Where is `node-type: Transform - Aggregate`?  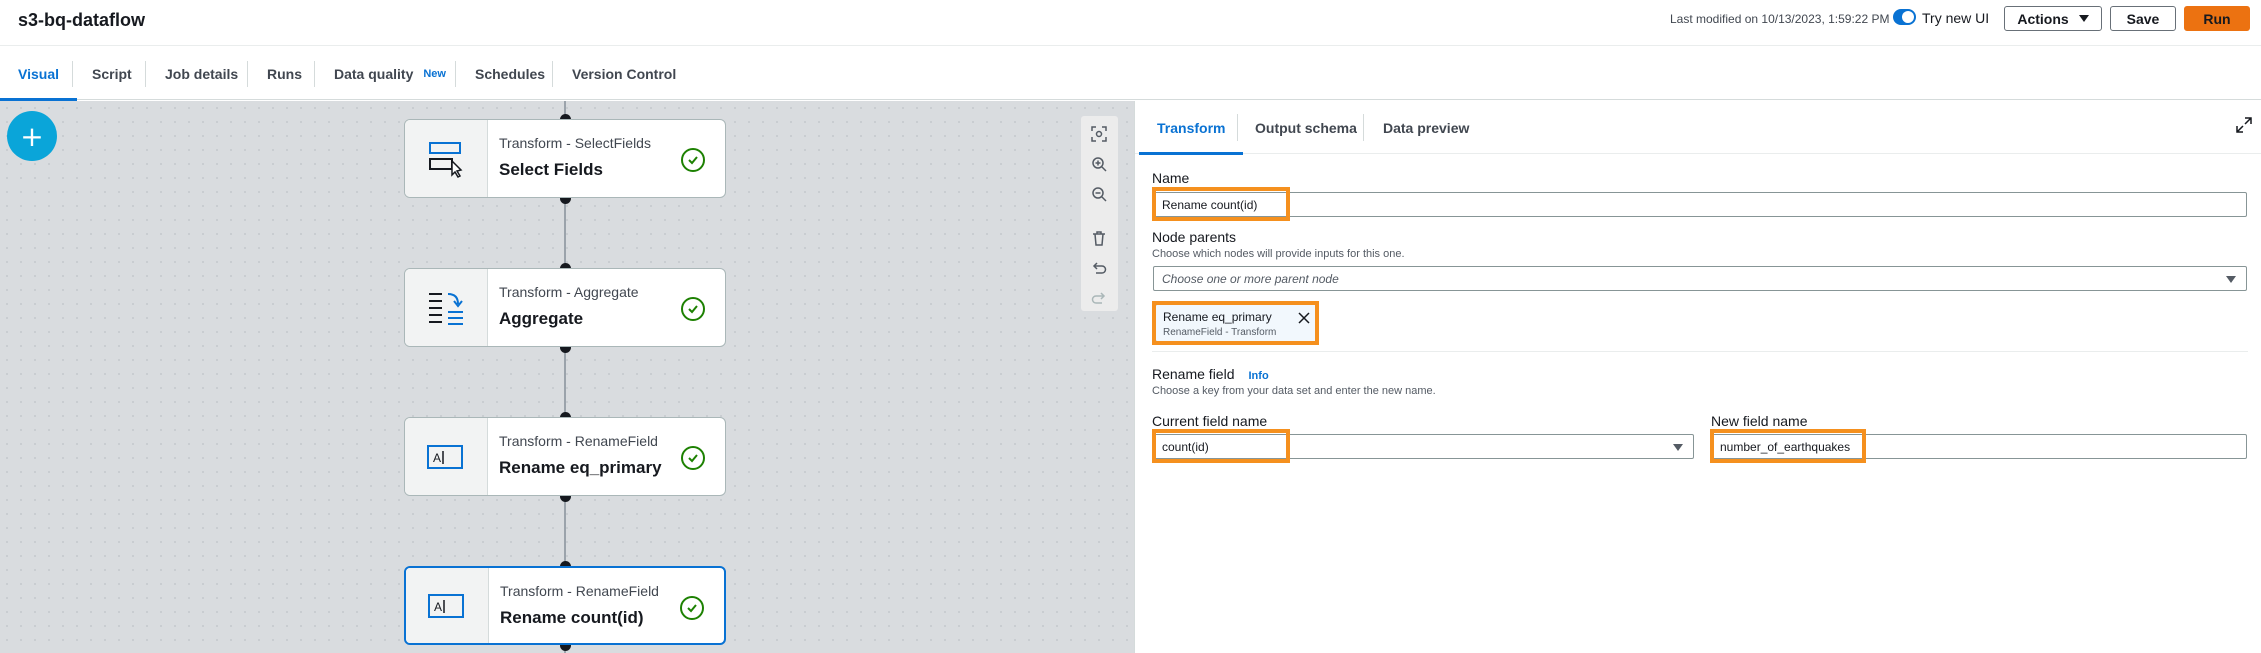
node-type: Transform - Aggregate is located at coordinates (569, 292).